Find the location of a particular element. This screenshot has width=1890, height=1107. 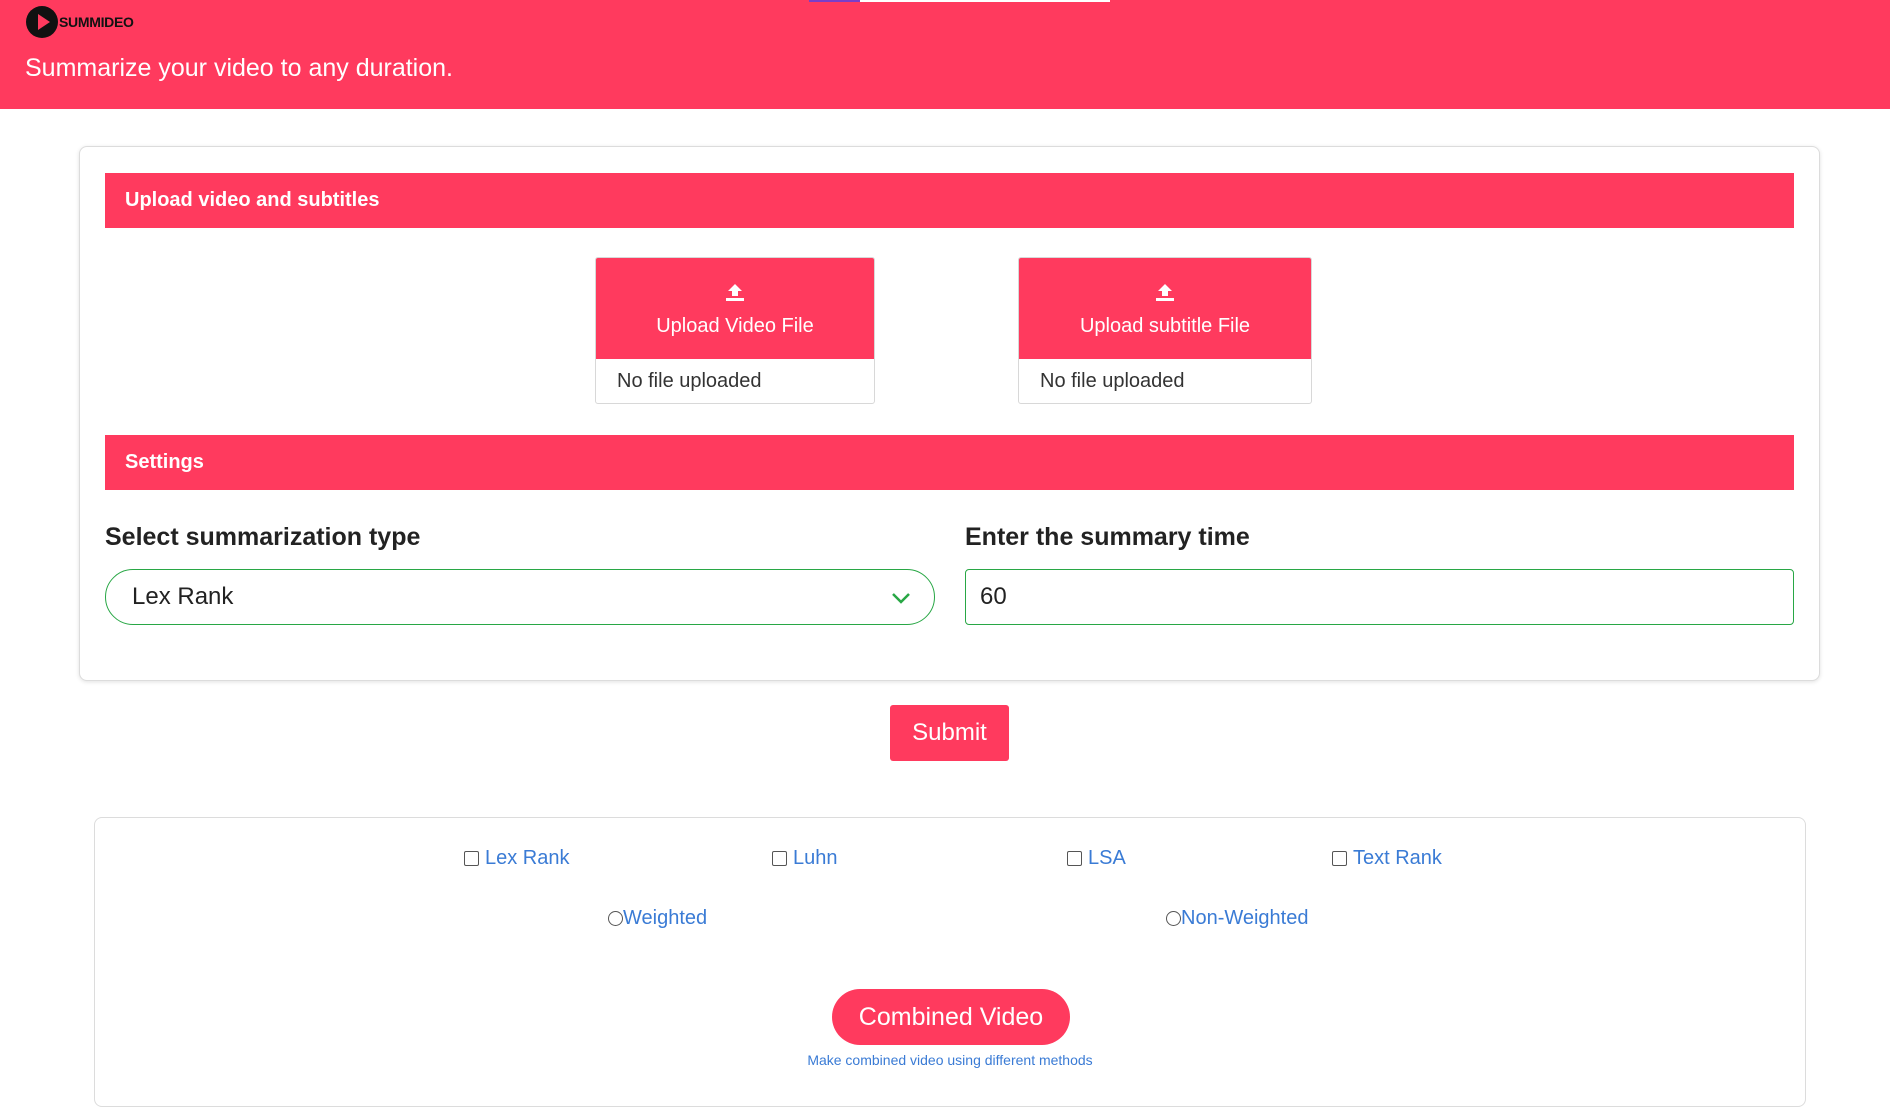

checkbox-luhn: Luhn is located at coordinates (805, 858).